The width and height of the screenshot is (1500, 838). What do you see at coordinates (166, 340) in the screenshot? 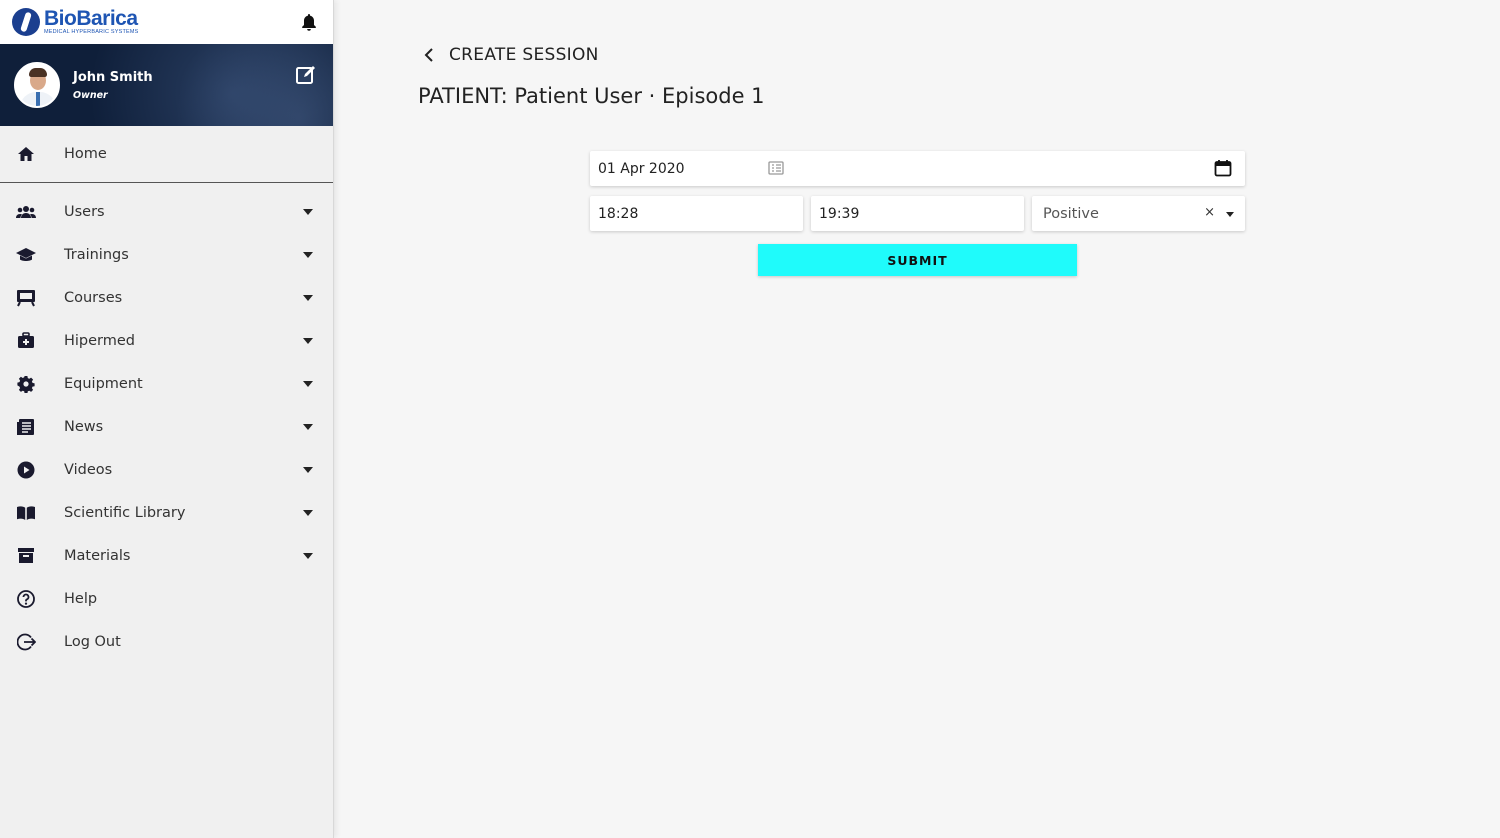
I see `sidebar-item-hipermed: Hipermed` at bounding box center [166, 340].